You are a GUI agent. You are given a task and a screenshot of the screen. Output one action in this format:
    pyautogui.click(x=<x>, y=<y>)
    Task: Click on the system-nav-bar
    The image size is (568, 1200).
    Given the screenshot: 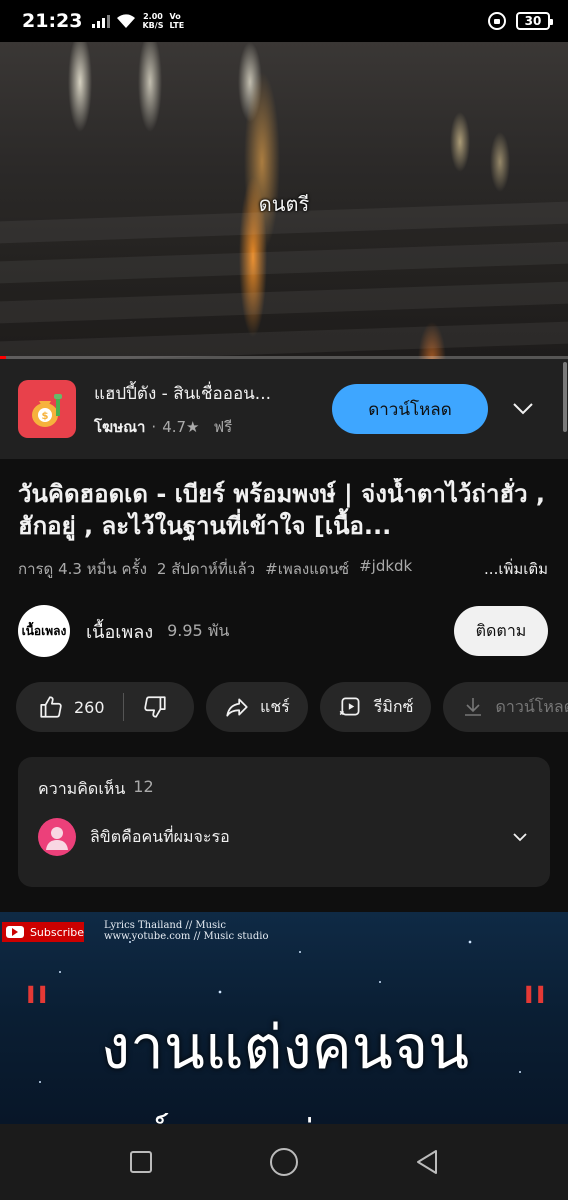 What is the action you would take?
    pyautogui.click(x=284, y=1162)
    